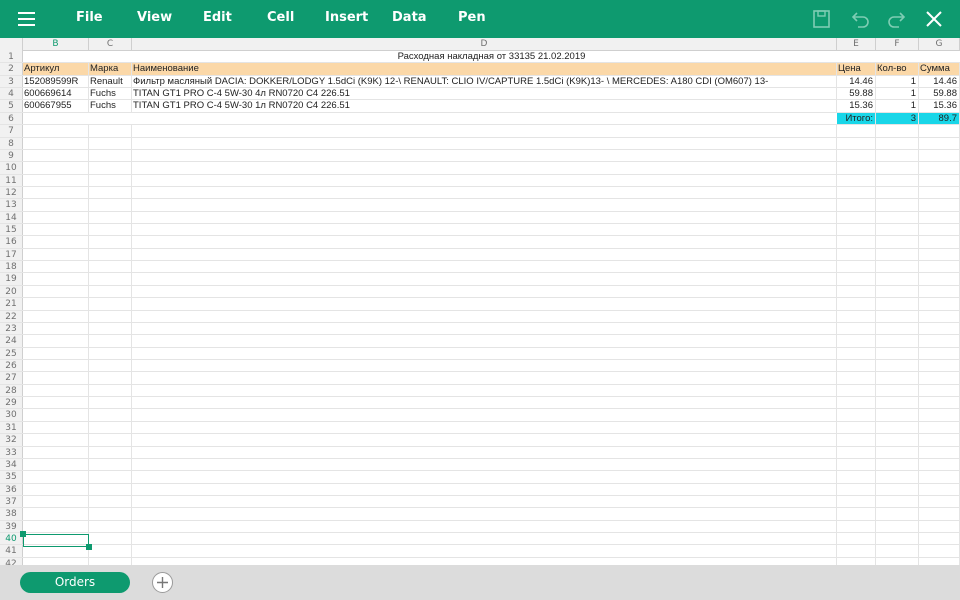 Image resolution: width=960 pixels, height=600 pixels. What do you see at coordinates (897, 69) in the screenshot?
I see `header-qty: Кол-во` at bounding box center [897, 69].